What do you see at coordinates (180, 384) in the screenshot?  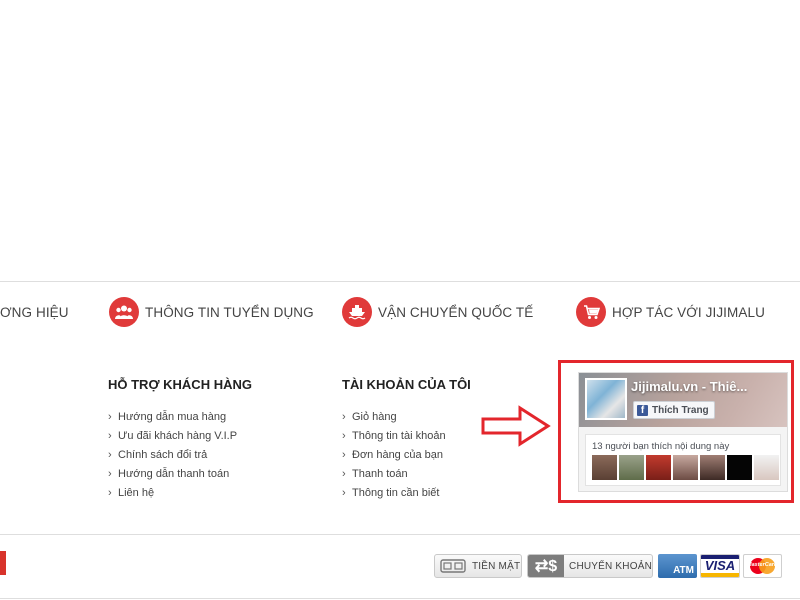 I see `support-title: HỖ TRỢ KHÁCH HÀNG` at bounding box center [180, 384].